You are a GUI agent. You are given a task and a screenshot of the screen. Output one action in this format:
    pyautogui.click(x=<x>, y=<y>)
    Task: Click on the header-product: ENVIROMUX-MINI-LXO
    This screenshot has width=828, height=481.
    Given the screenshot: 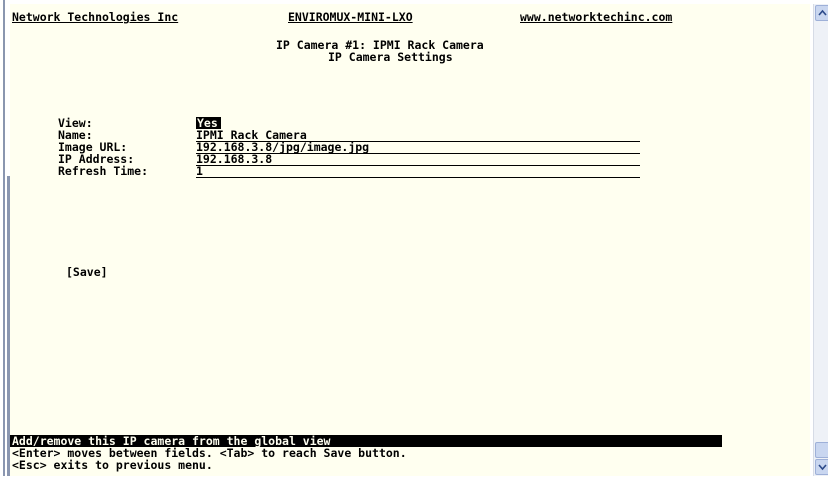 What is the action you would take?
    pyautogui.click(x=350, y=17)
    